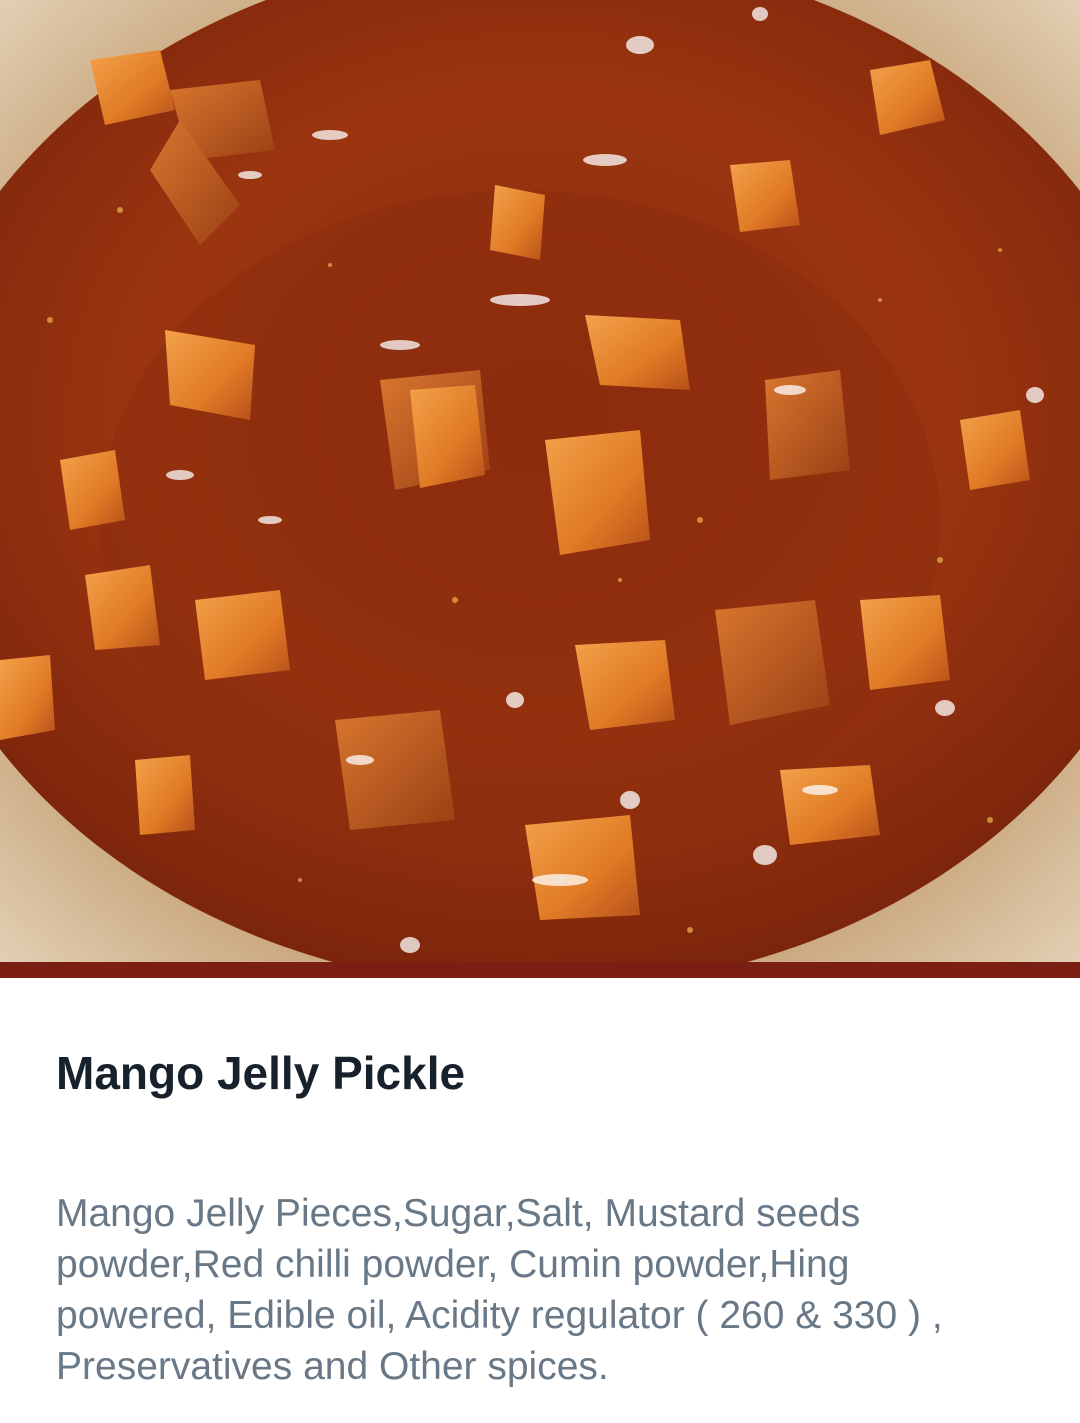 This screenshot has width=1080, height=1423. Describe the element at coordinates (261, 1073) in the screenshot. I see `product-title: Mango Jelly Pickle` at that location.